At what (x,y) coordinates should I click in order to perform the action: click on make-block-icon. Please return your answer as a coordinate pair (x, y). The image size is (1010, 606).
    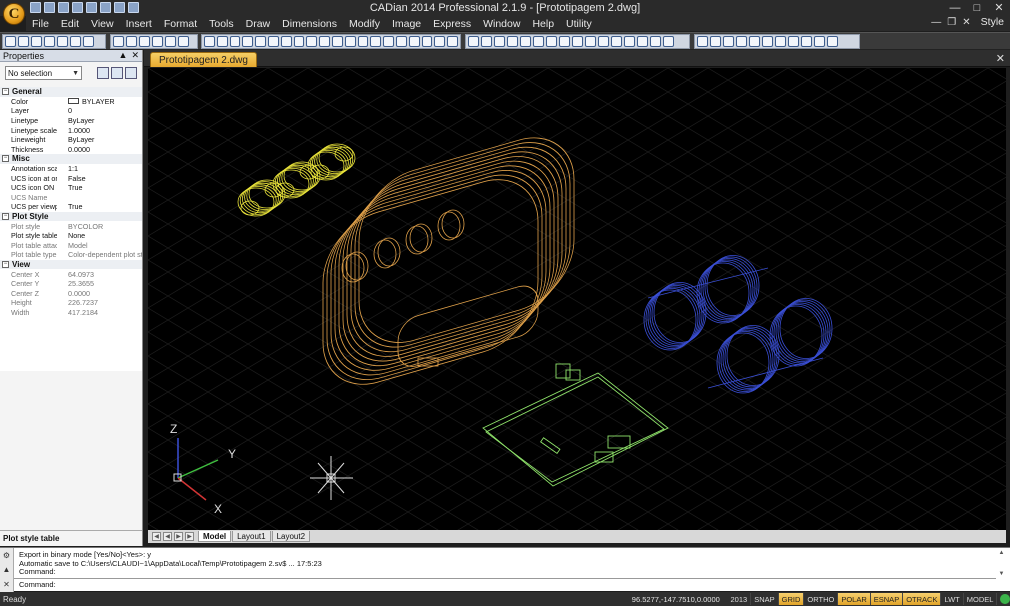
    Looking at the image, I should click on (376, 41).